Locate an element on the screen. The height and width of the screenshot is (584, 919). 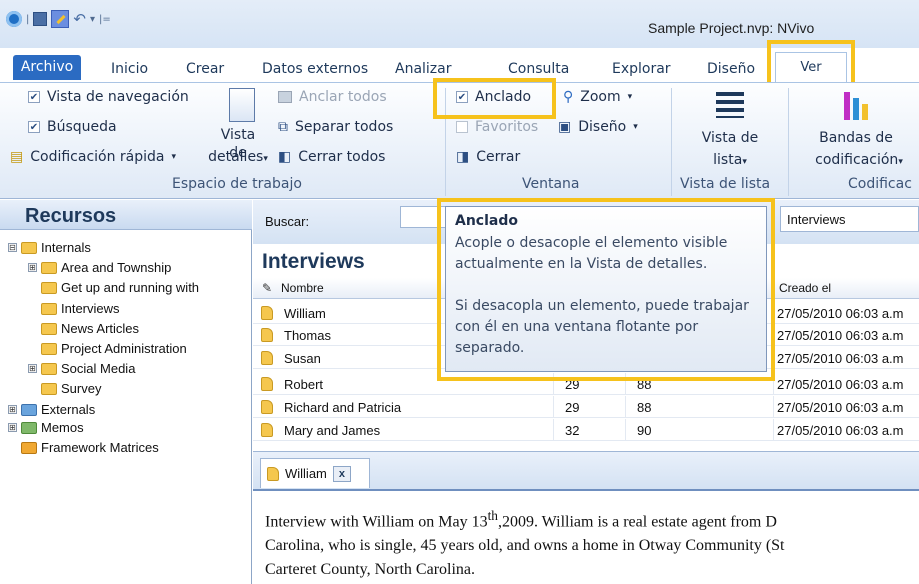
codificacion-rapida-button: ▤ Codificación rápida ▾ is located at coordinates (93, 157).